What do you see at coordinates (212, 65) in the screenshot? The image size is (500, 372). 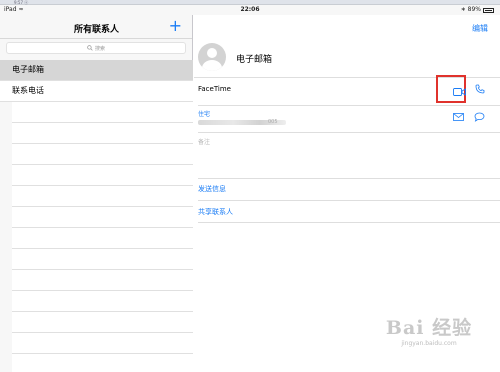 I see `avatar-body` at bounding box center [212, 65].